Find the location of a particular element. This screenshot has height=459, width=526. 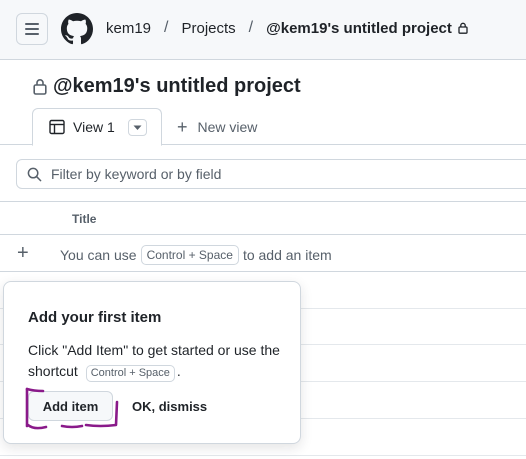

add-item-button: Add item is located at coordinates (70, 406).